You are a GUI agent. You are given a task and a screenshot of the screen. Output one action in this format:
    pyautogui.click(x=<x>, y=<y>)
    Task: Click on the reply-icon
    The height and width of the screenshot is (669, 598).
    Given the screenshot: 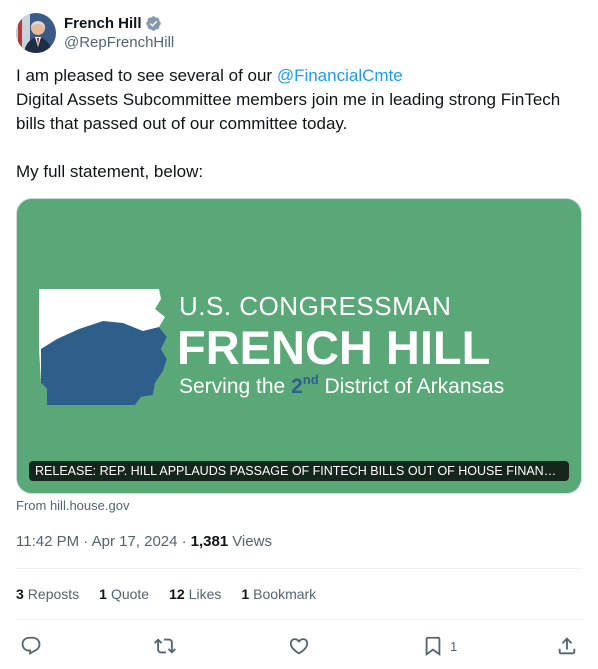 What is the action you would take?
    pyautogui.click(x=31, y=645)
    